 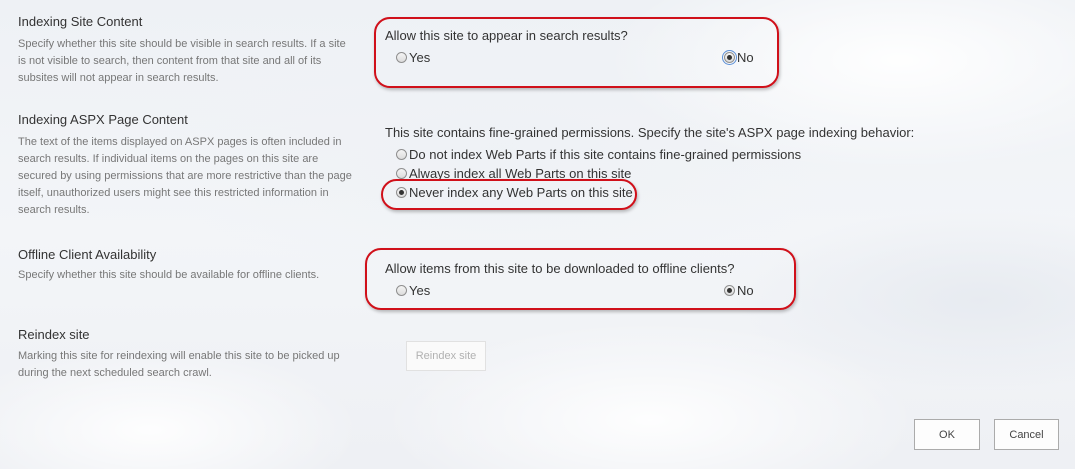 What do you see at coordinates (420, 290) in the screenshot?
I see `offline-yes-label: Yes` at bounding box center [420, 290].